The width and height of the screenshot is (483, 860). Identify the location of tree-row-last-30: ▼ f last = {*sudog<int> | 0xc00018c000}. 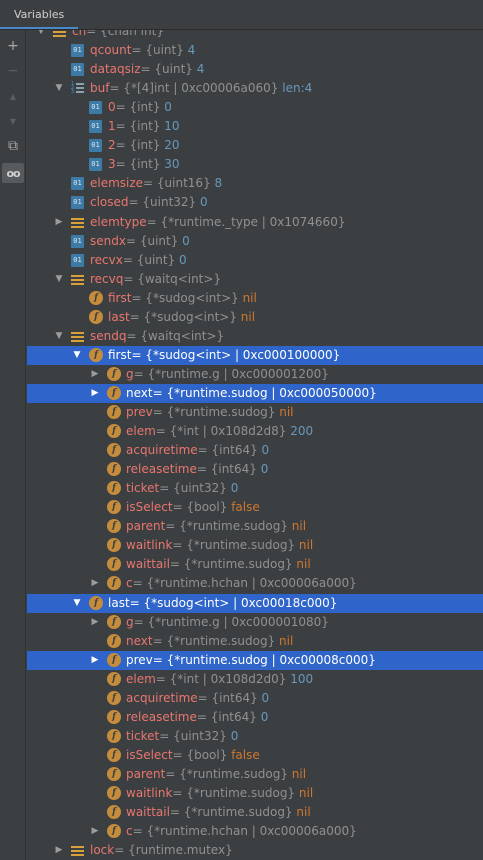
(255, 603).